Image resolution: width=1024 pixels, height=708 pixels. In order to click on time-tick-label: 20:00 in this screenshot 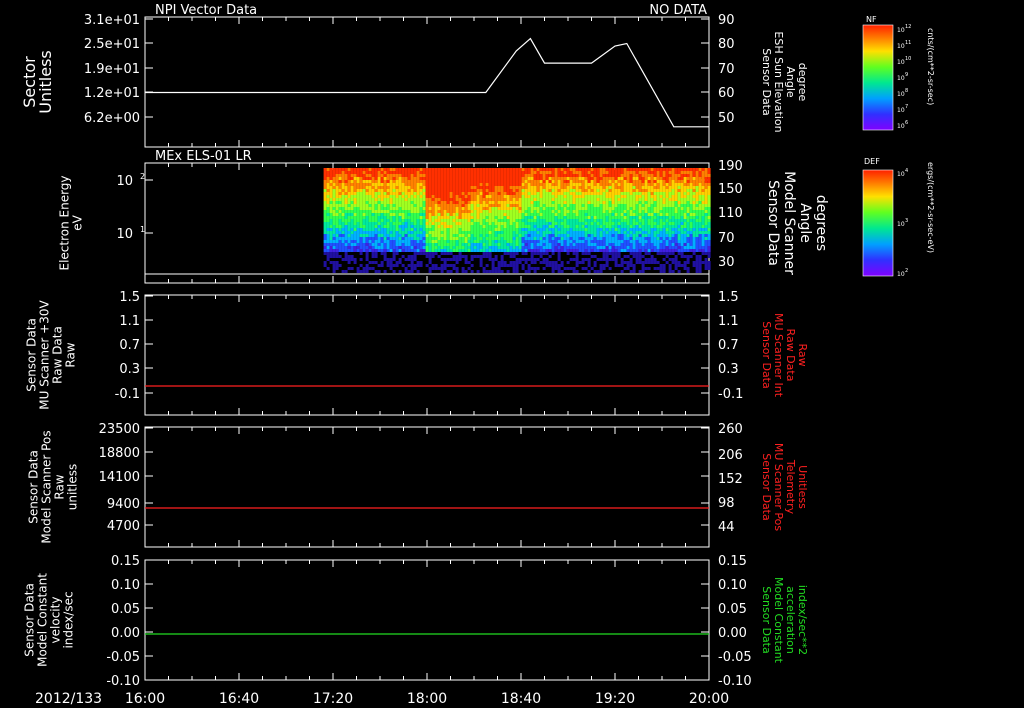, I will do `click(709, 699)`.